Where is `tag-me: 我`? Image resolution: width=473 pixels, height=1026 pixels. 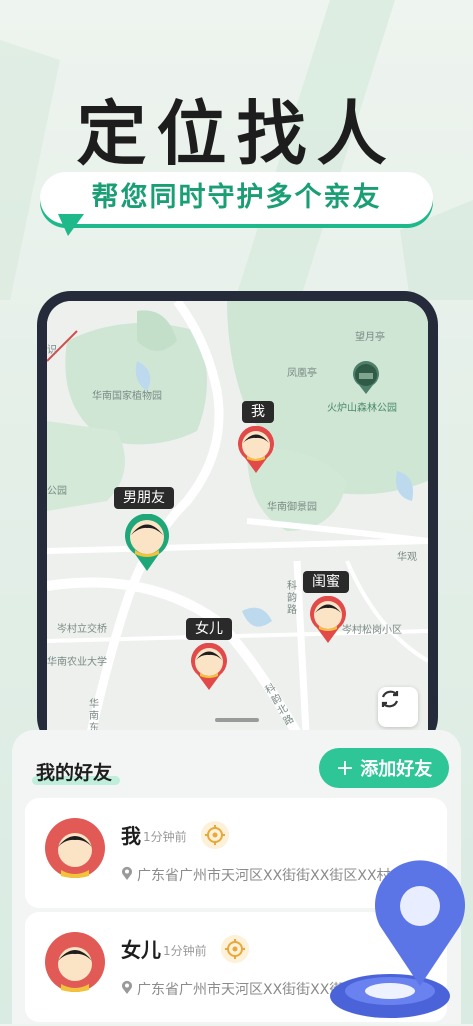 tag-me: 我 is located at coordinates (258, 412).